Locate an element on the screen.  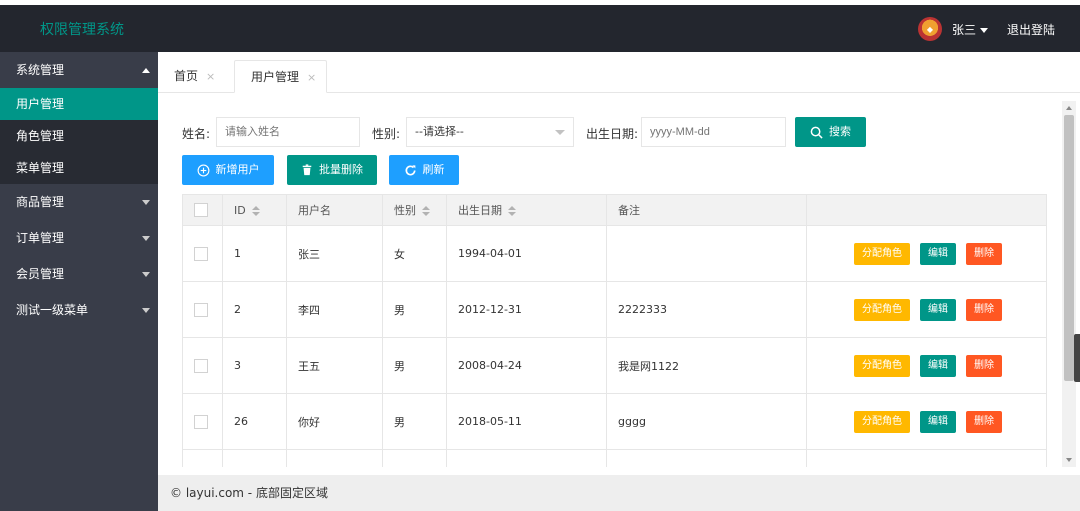
sidebar-group-orders: 订单管理 is located at coordinates (79, 238).